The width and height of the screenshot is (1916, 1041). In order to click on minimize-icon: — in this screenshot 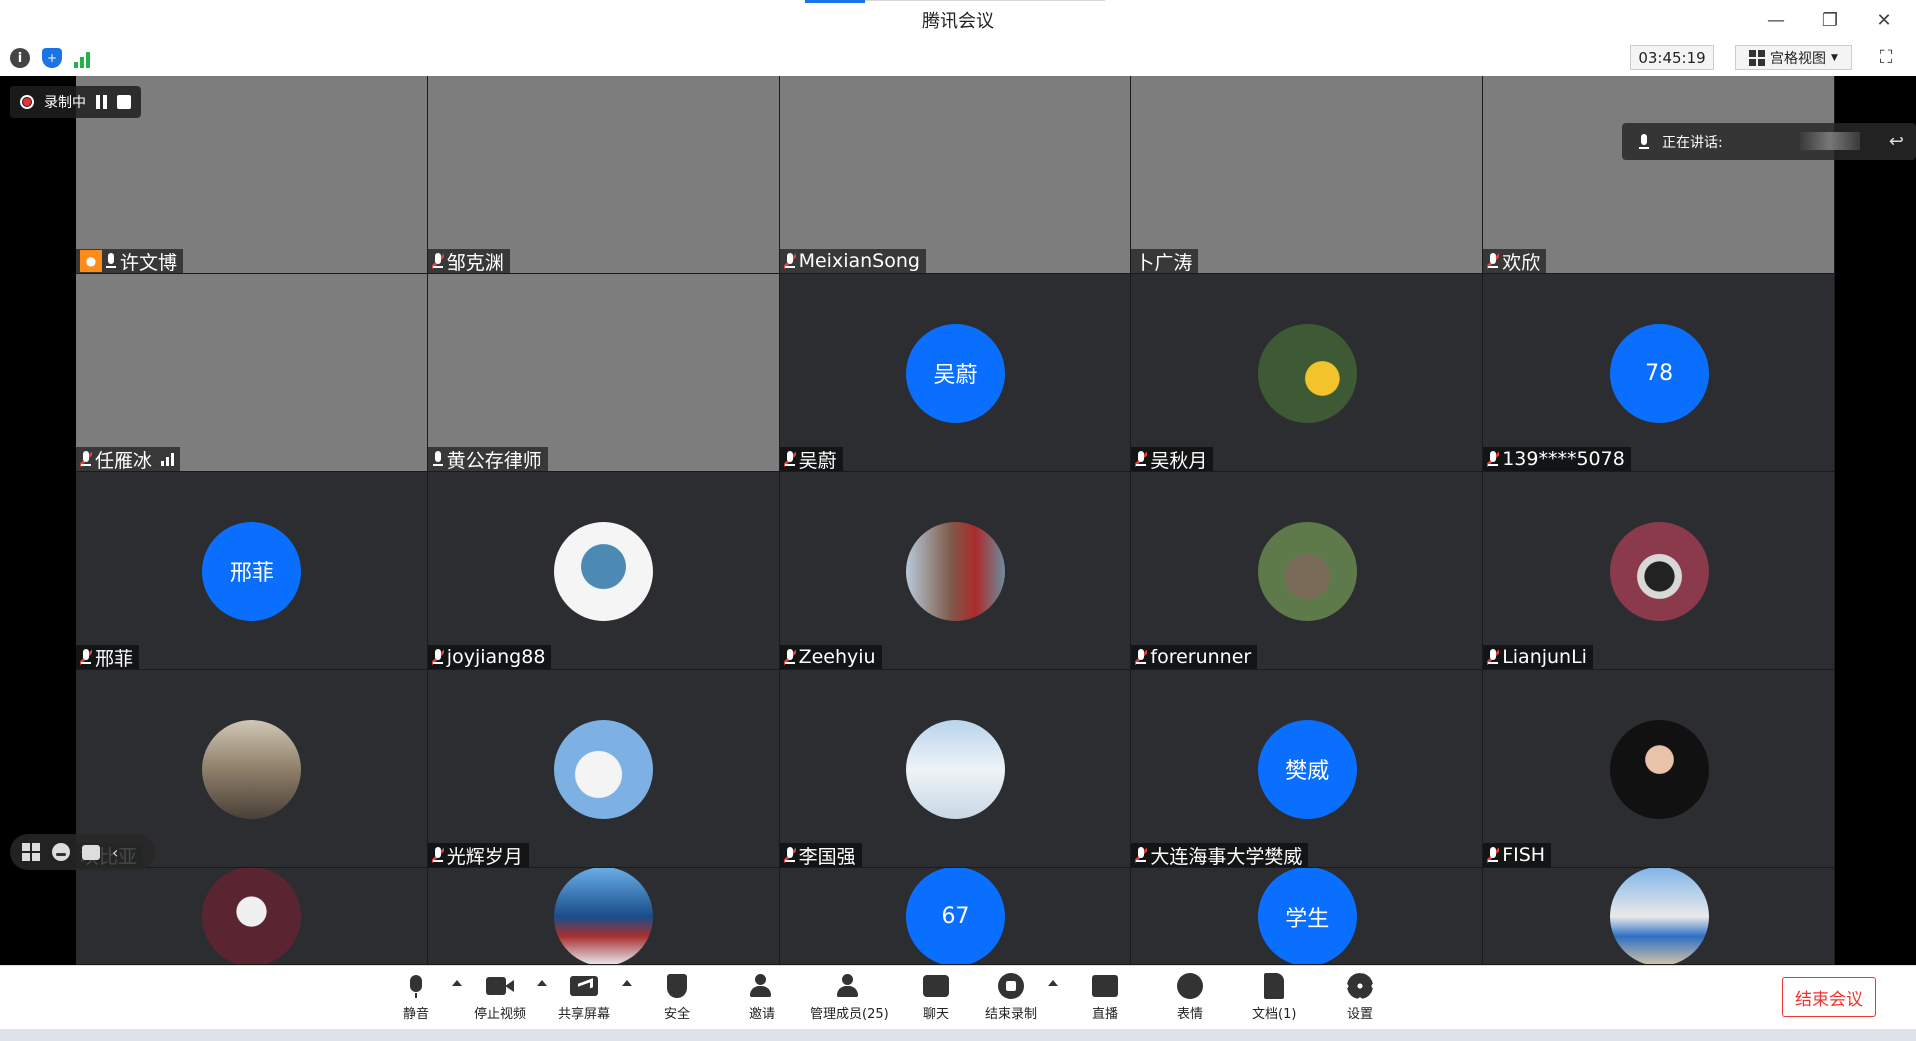, I will do `click(1776, 20)`.